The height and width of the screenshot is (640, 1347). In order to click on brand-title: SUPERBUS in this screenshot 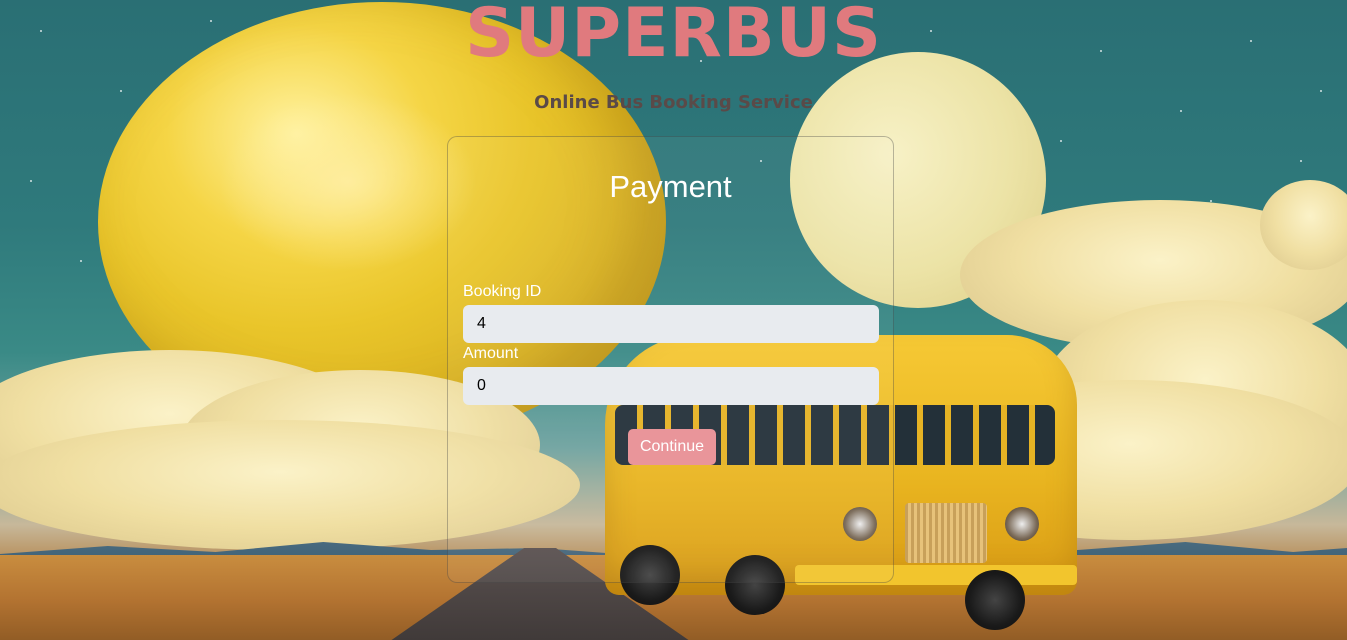, I will do `click(673, 36)`.